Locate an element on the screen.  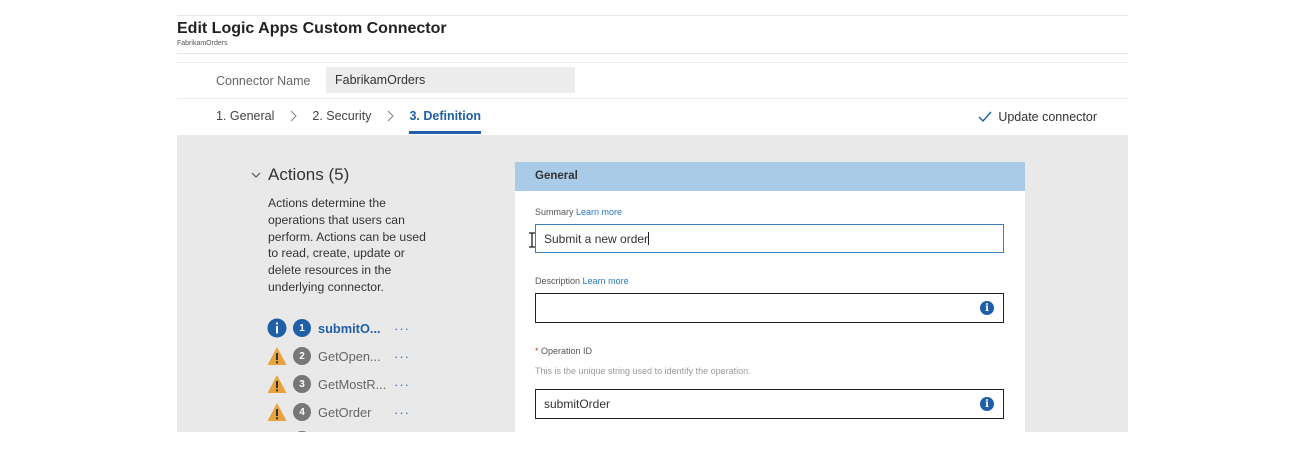
chevron-down-icon is located at coordinates (256, 175).